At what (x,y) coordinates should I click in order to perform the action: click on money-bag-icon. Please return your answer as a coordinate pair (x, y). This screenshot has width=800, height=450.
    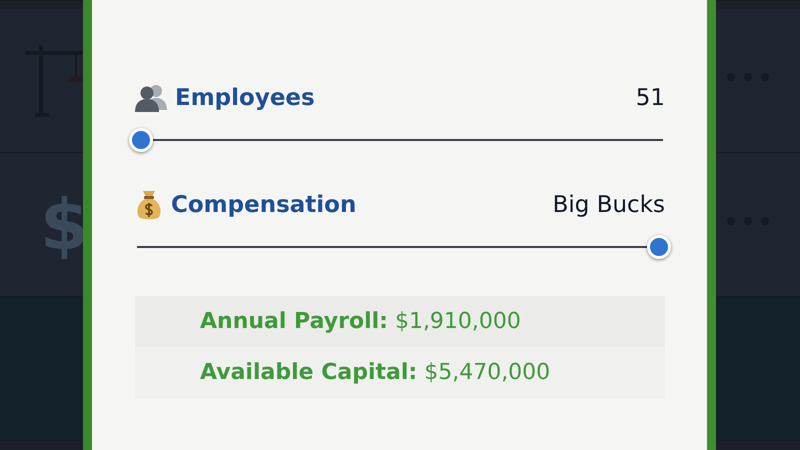
    Looking at the image, I should click on (149, 205).